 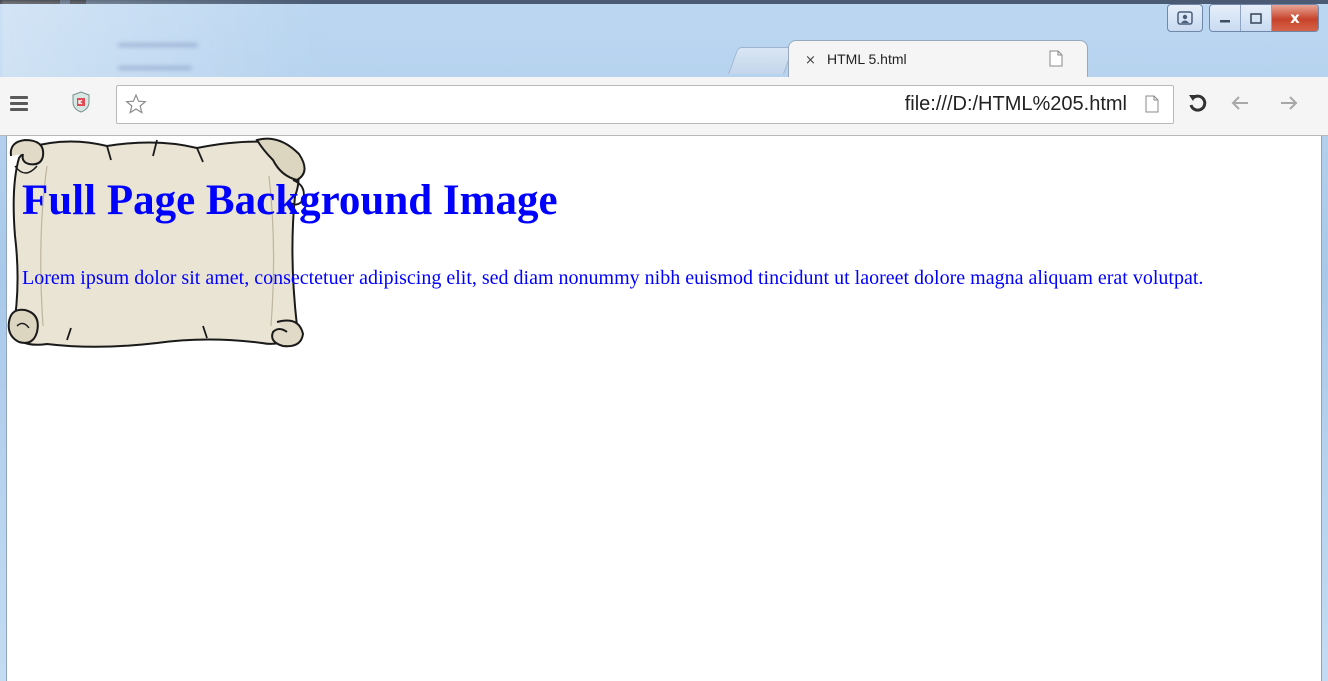 I want to click on menu-icon, so click(x=19, y=104).